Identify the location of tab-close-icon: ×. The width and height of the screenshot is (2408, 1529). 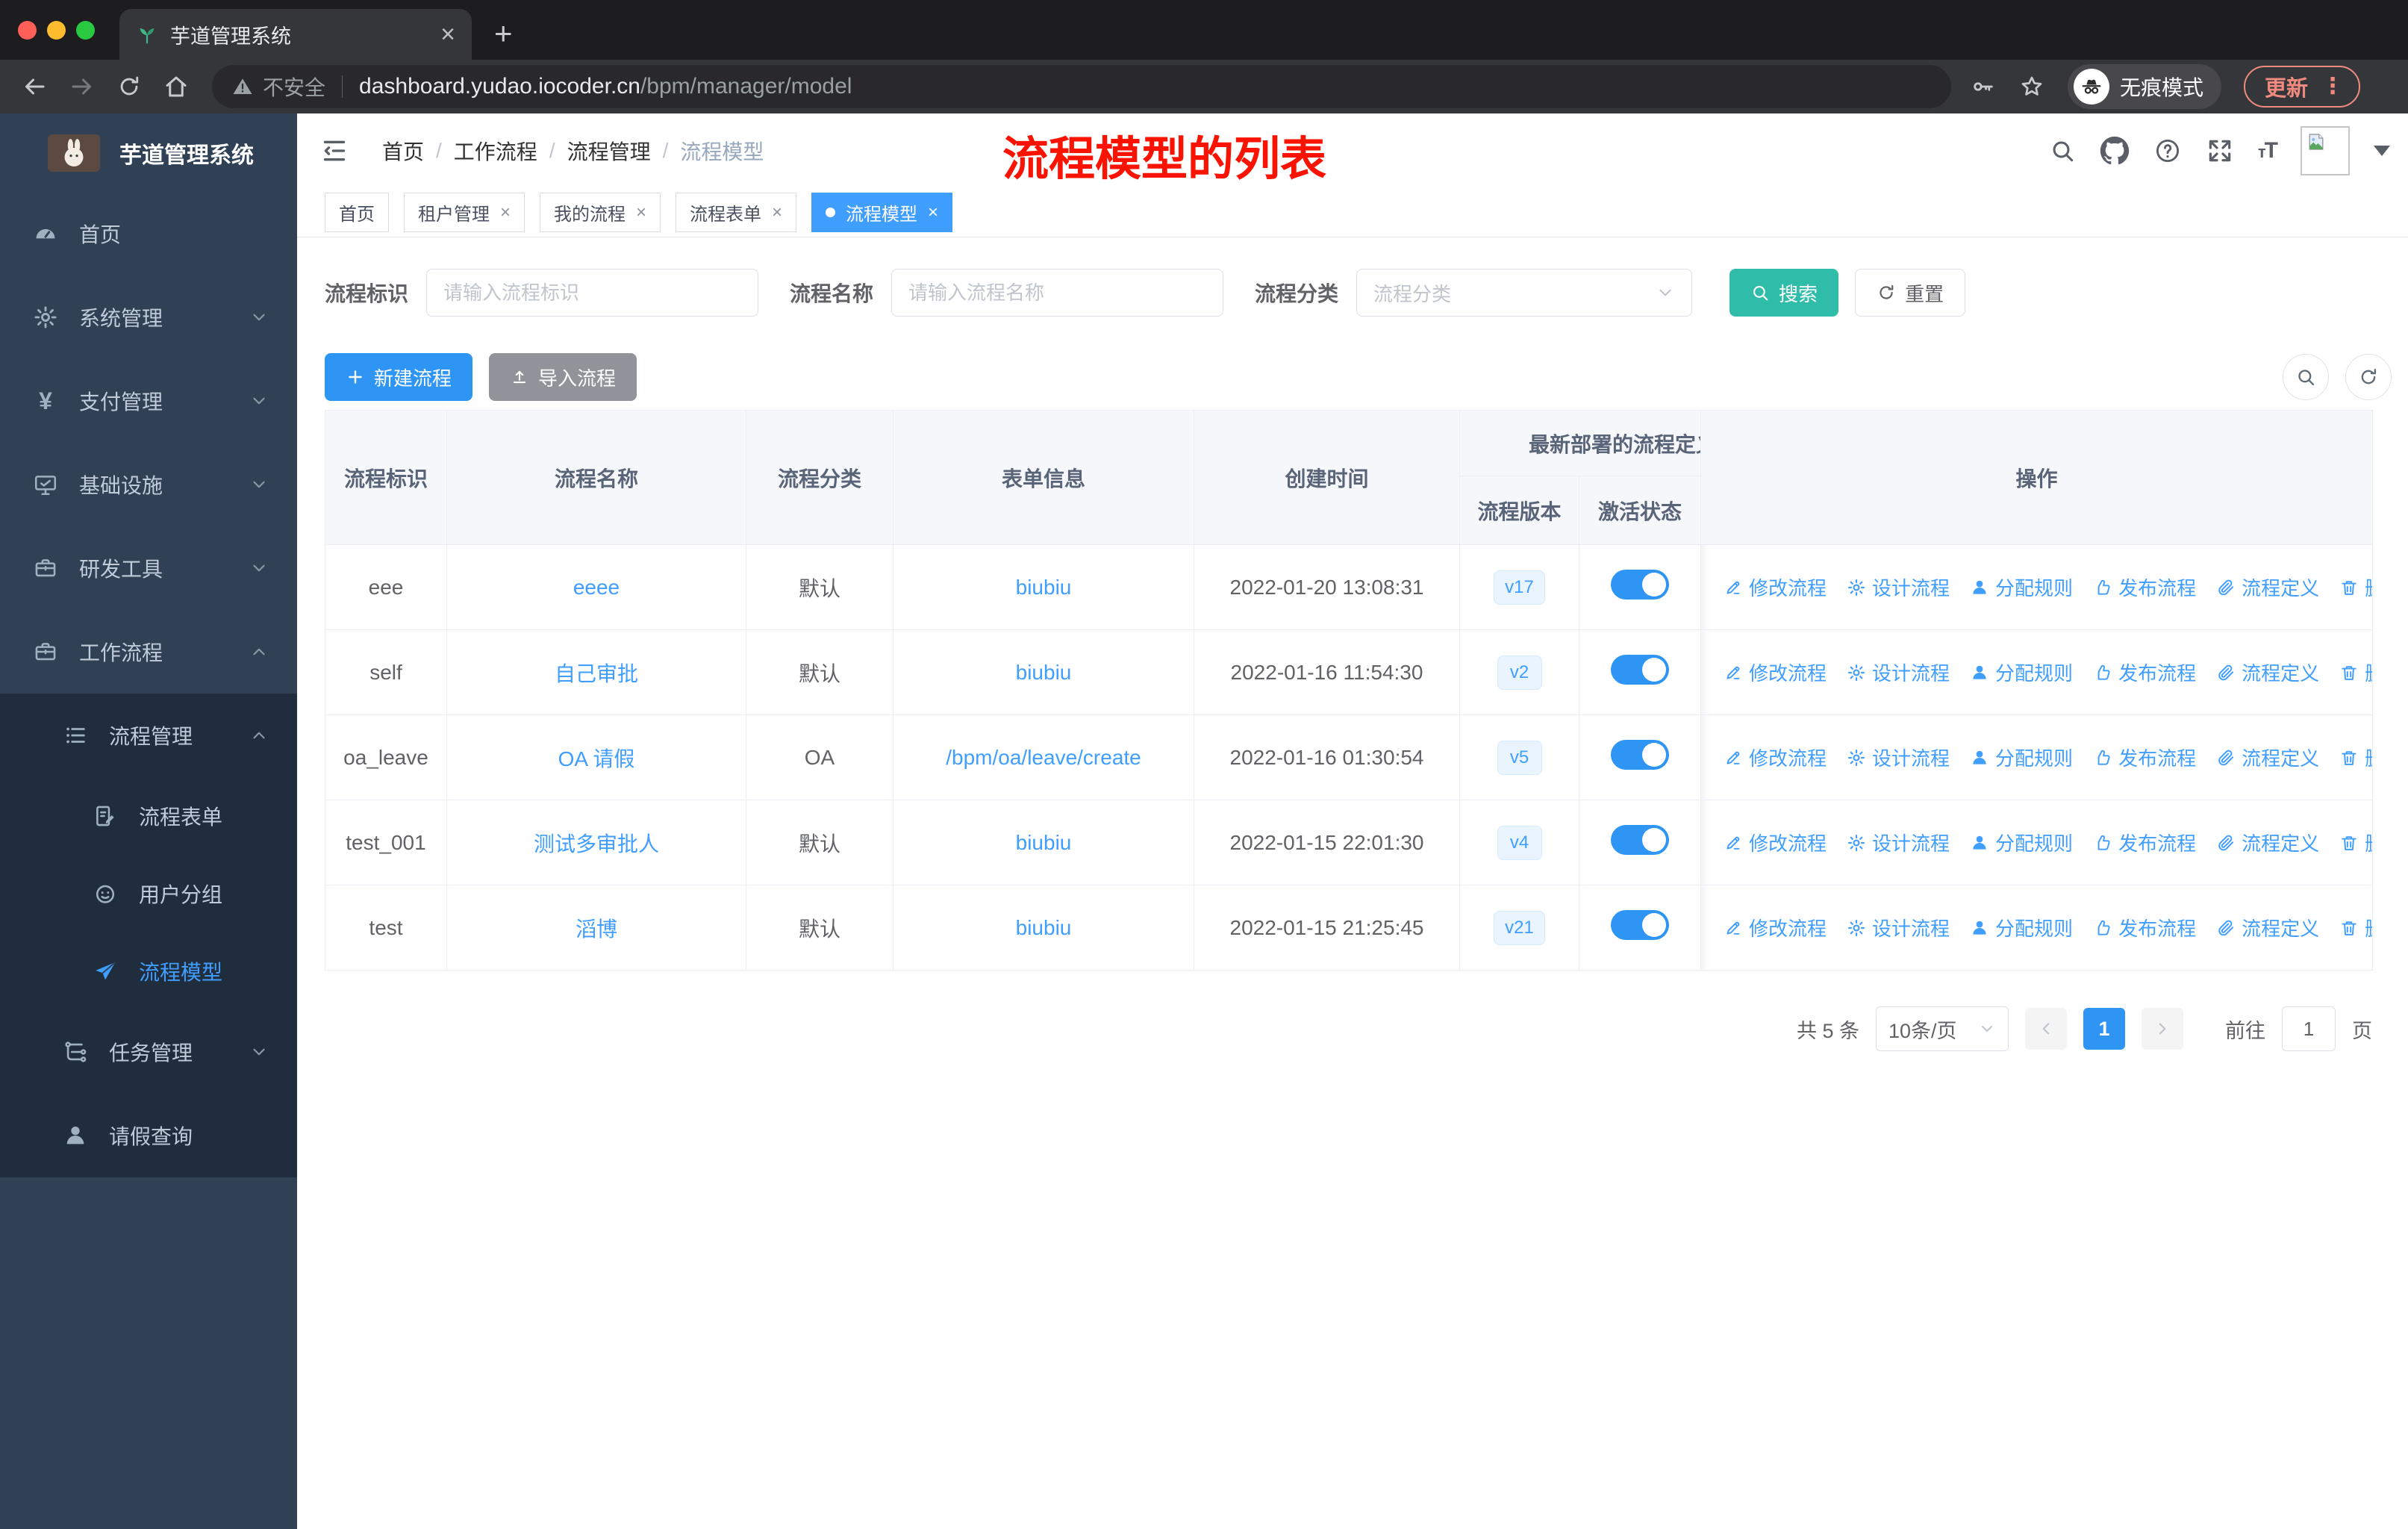
(447, 34).